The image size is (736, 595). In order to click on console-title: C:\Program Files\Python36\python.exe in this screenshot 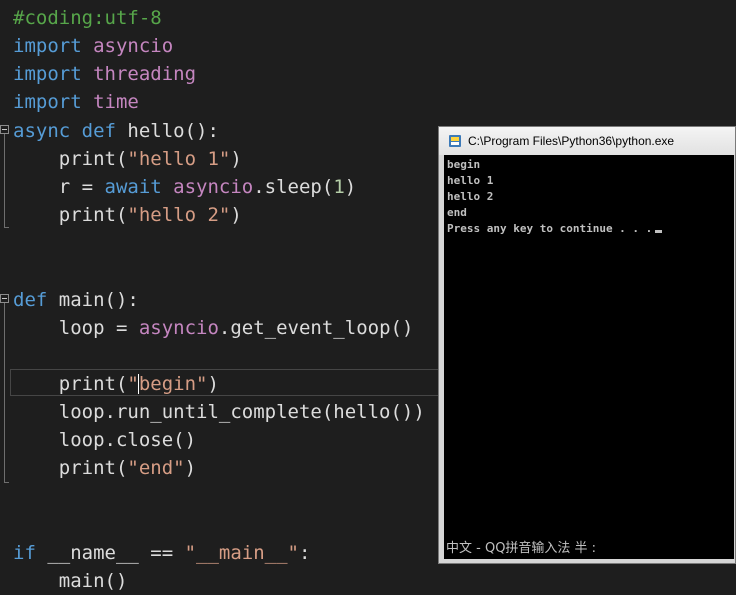, I will do `click(571, 141)`.